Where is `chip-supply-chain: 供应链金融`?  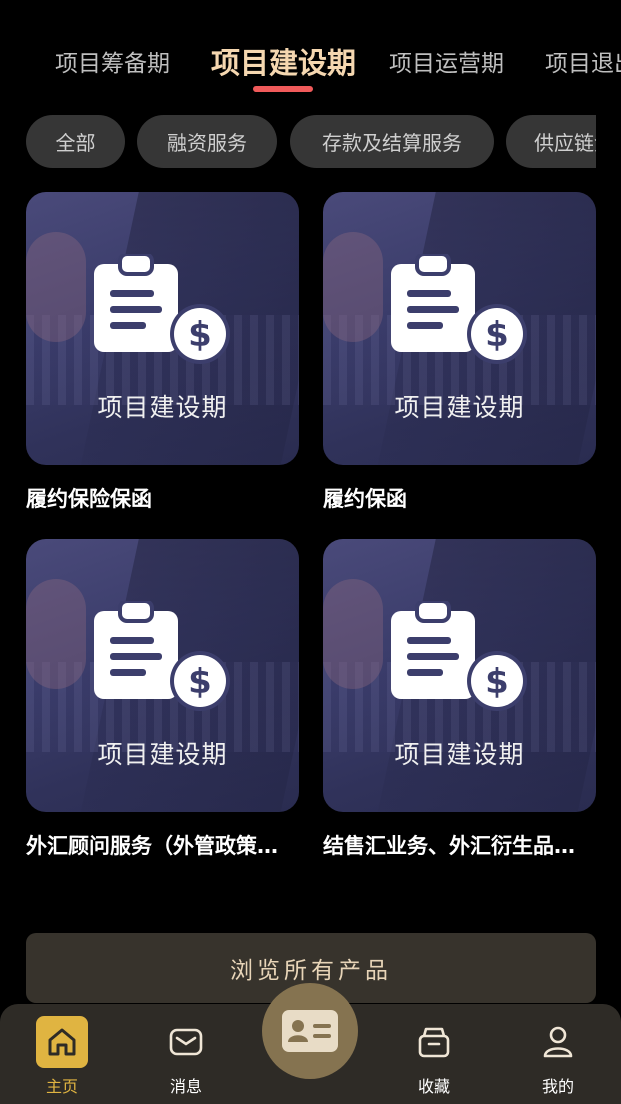
chip-supply-chain: 供应链金融 is located at coordinates (551, 141).